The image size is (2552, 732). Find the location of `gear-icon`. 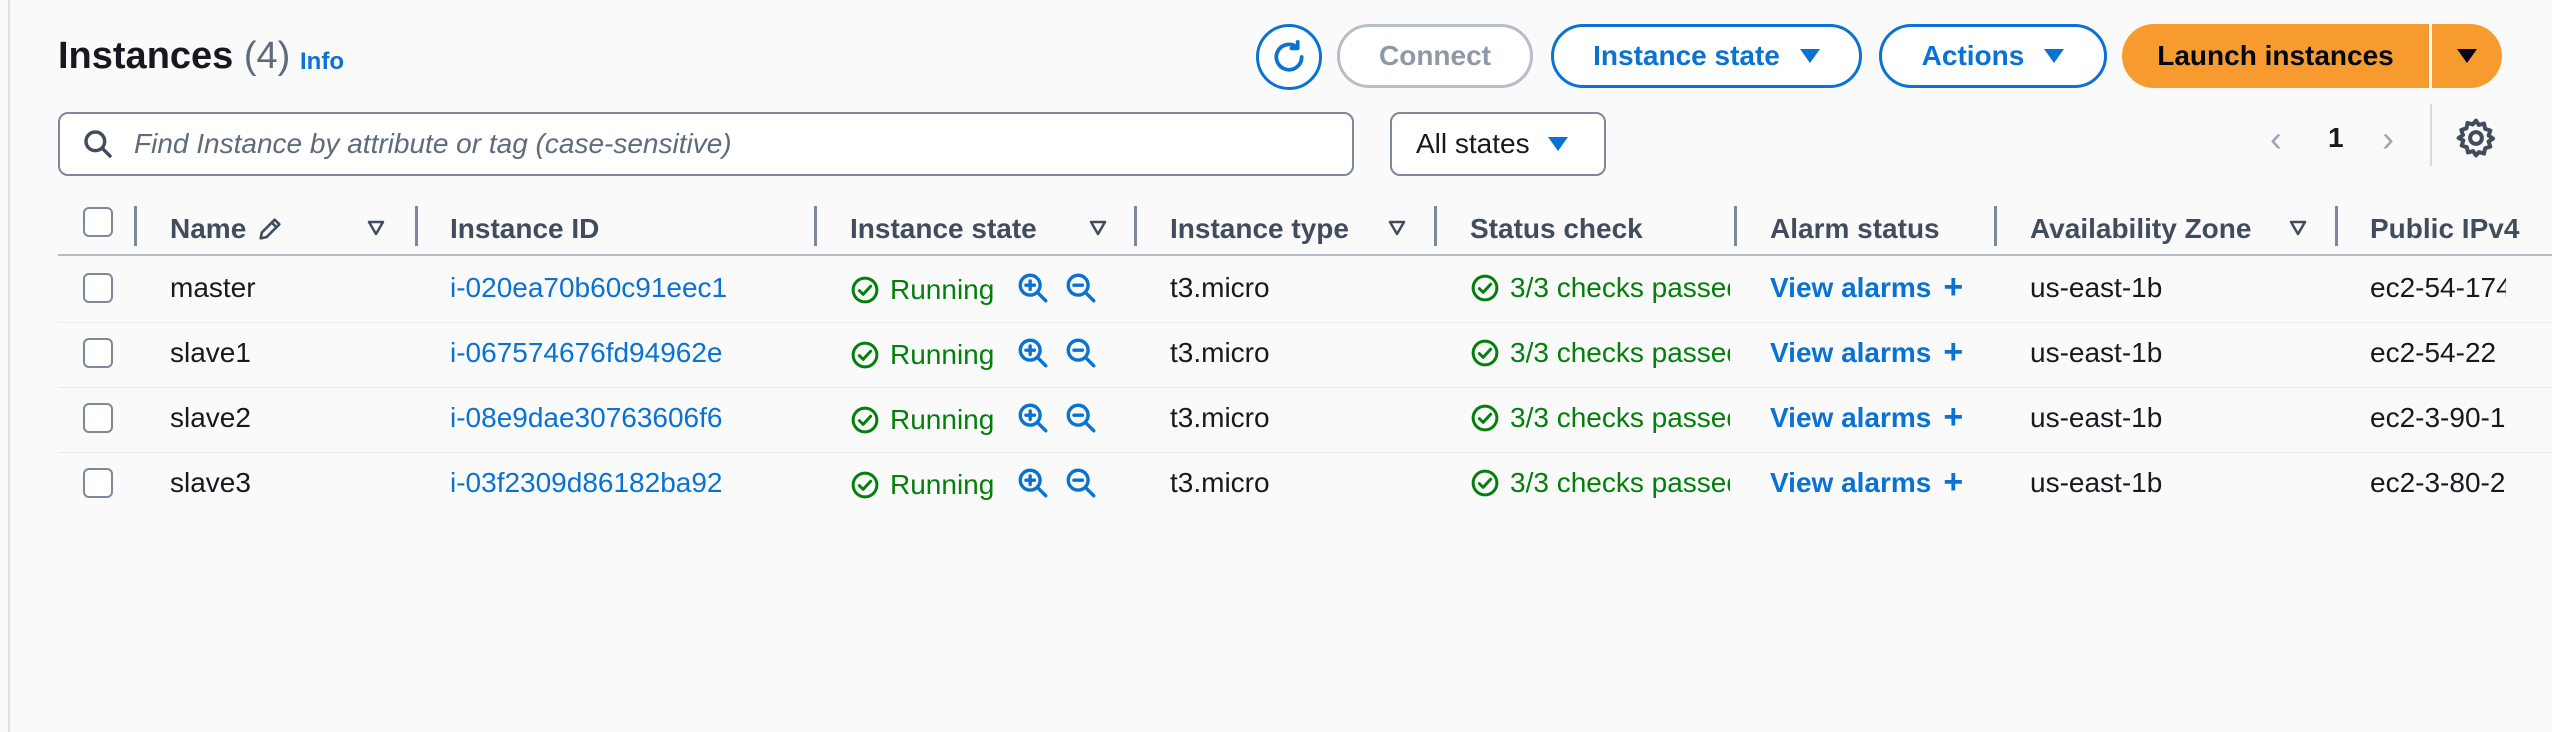

gear-icon is located at coordinates (2476, 138).